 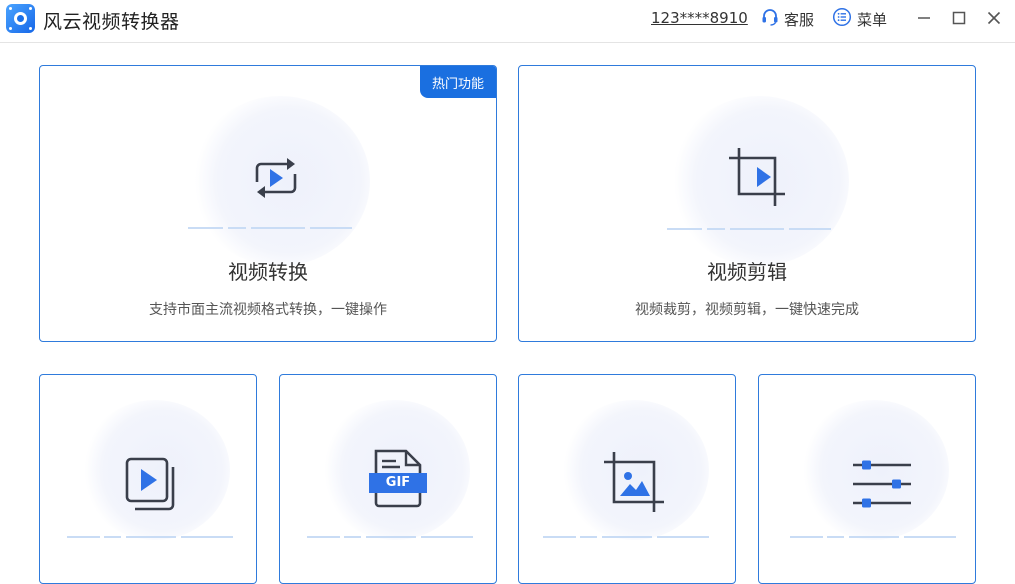 I want to click on close-icon, so click(x=994, y=18).